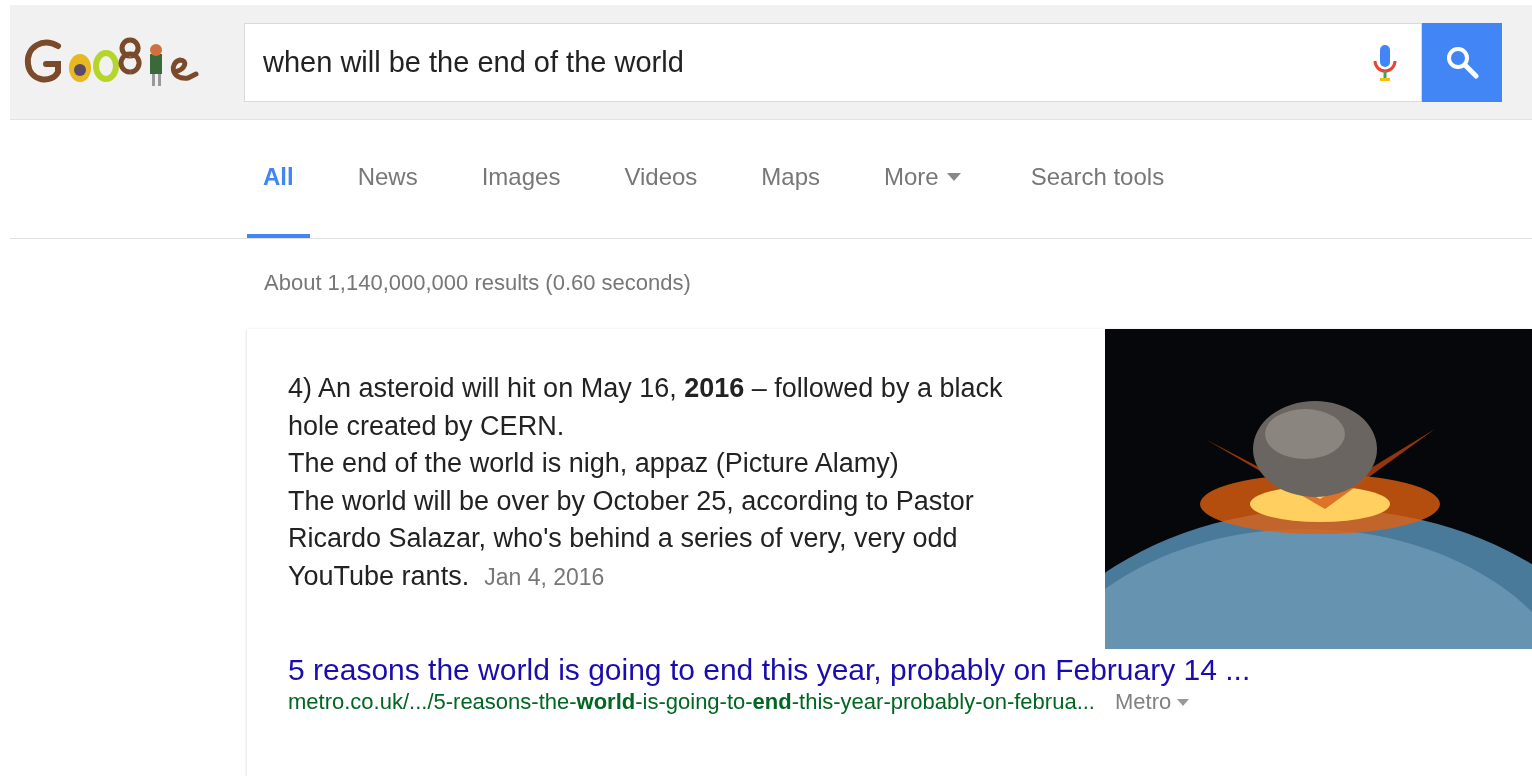  What do you see at coordinates (646, 407) in the screenshot?
I see `snippet-text: 4) An asteroid will hit on May 16, 2016 – followed by a black hole created by CERN.` at bounding box center [646, 407].